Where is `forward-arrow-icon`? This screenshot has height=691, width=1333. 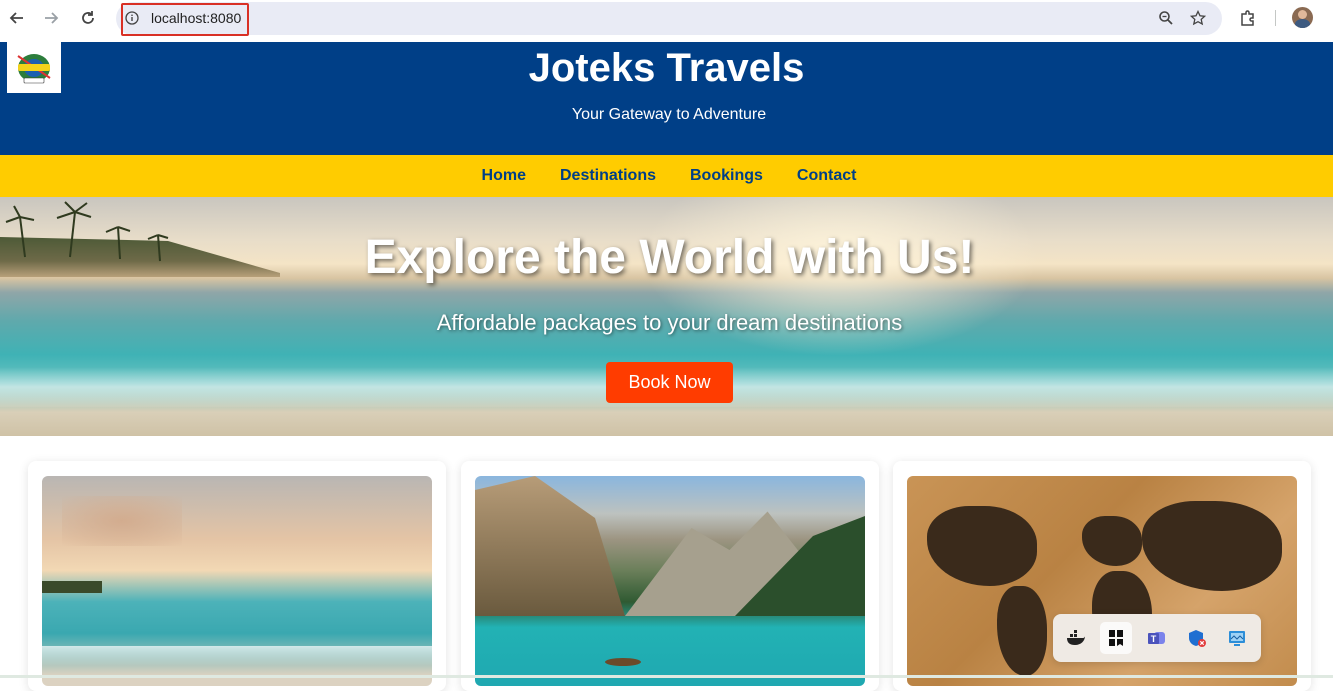 forward-arrow-icon is located at coordinates (52, 18).